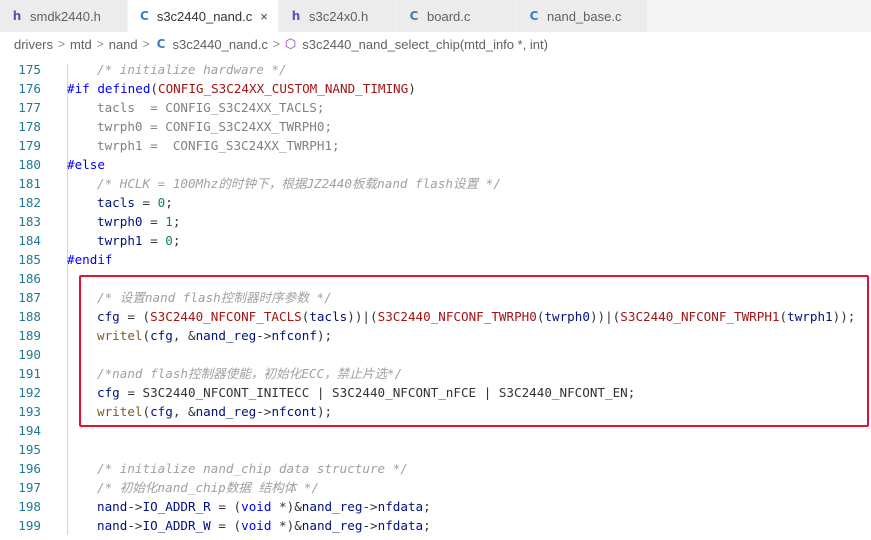 The height and width of the screenshot is (540, 871). What do you see at coordinates (29, 107) in the screenshot?
I see `line-number: 177` at bounding box center [29, 107].